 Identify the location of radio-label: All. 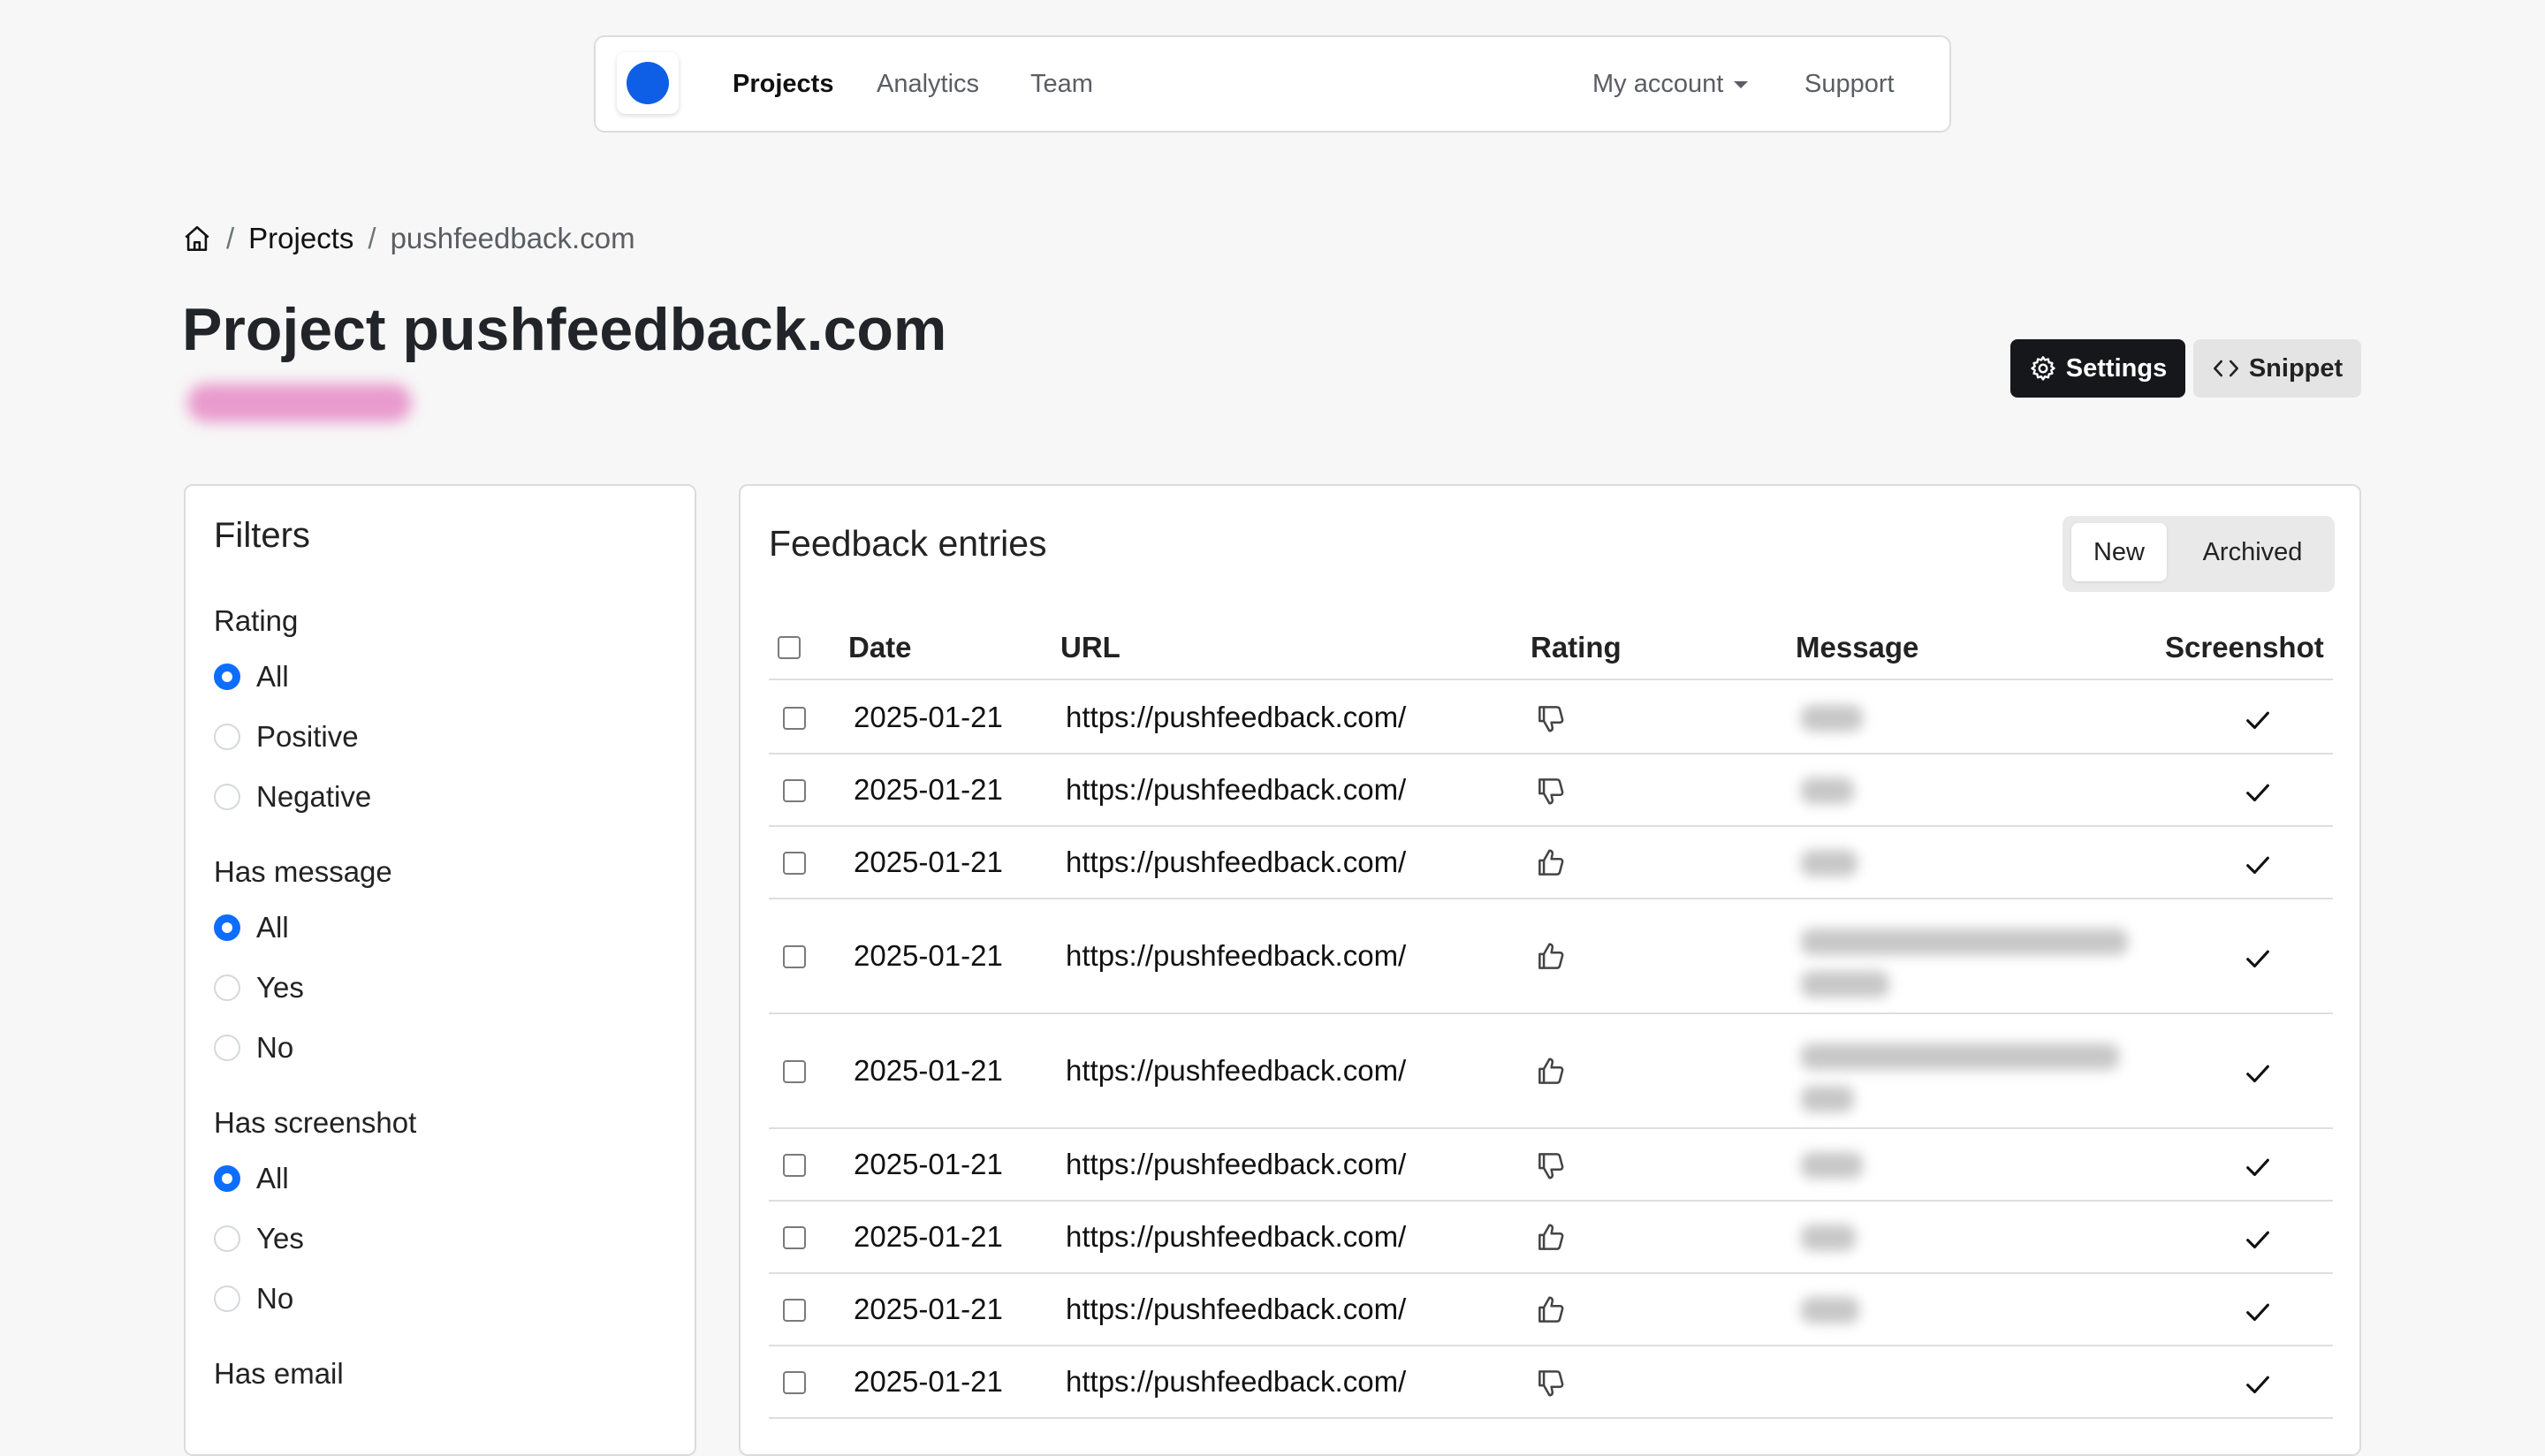
(272, 928).